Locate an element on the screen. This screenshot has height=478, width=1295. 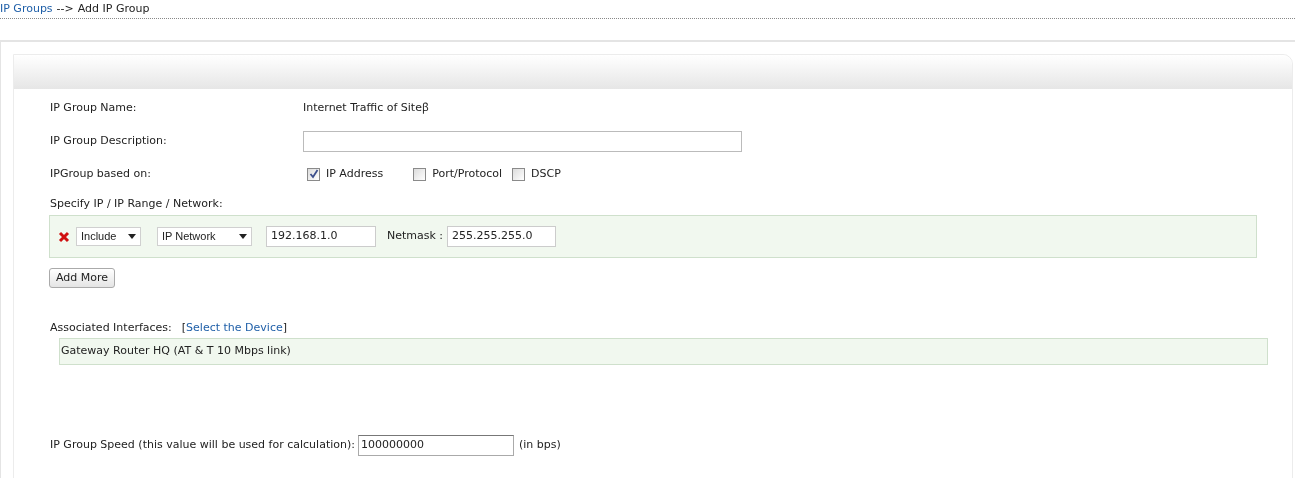
type-dropdown: IP Network is located at coordinates (204, 236).